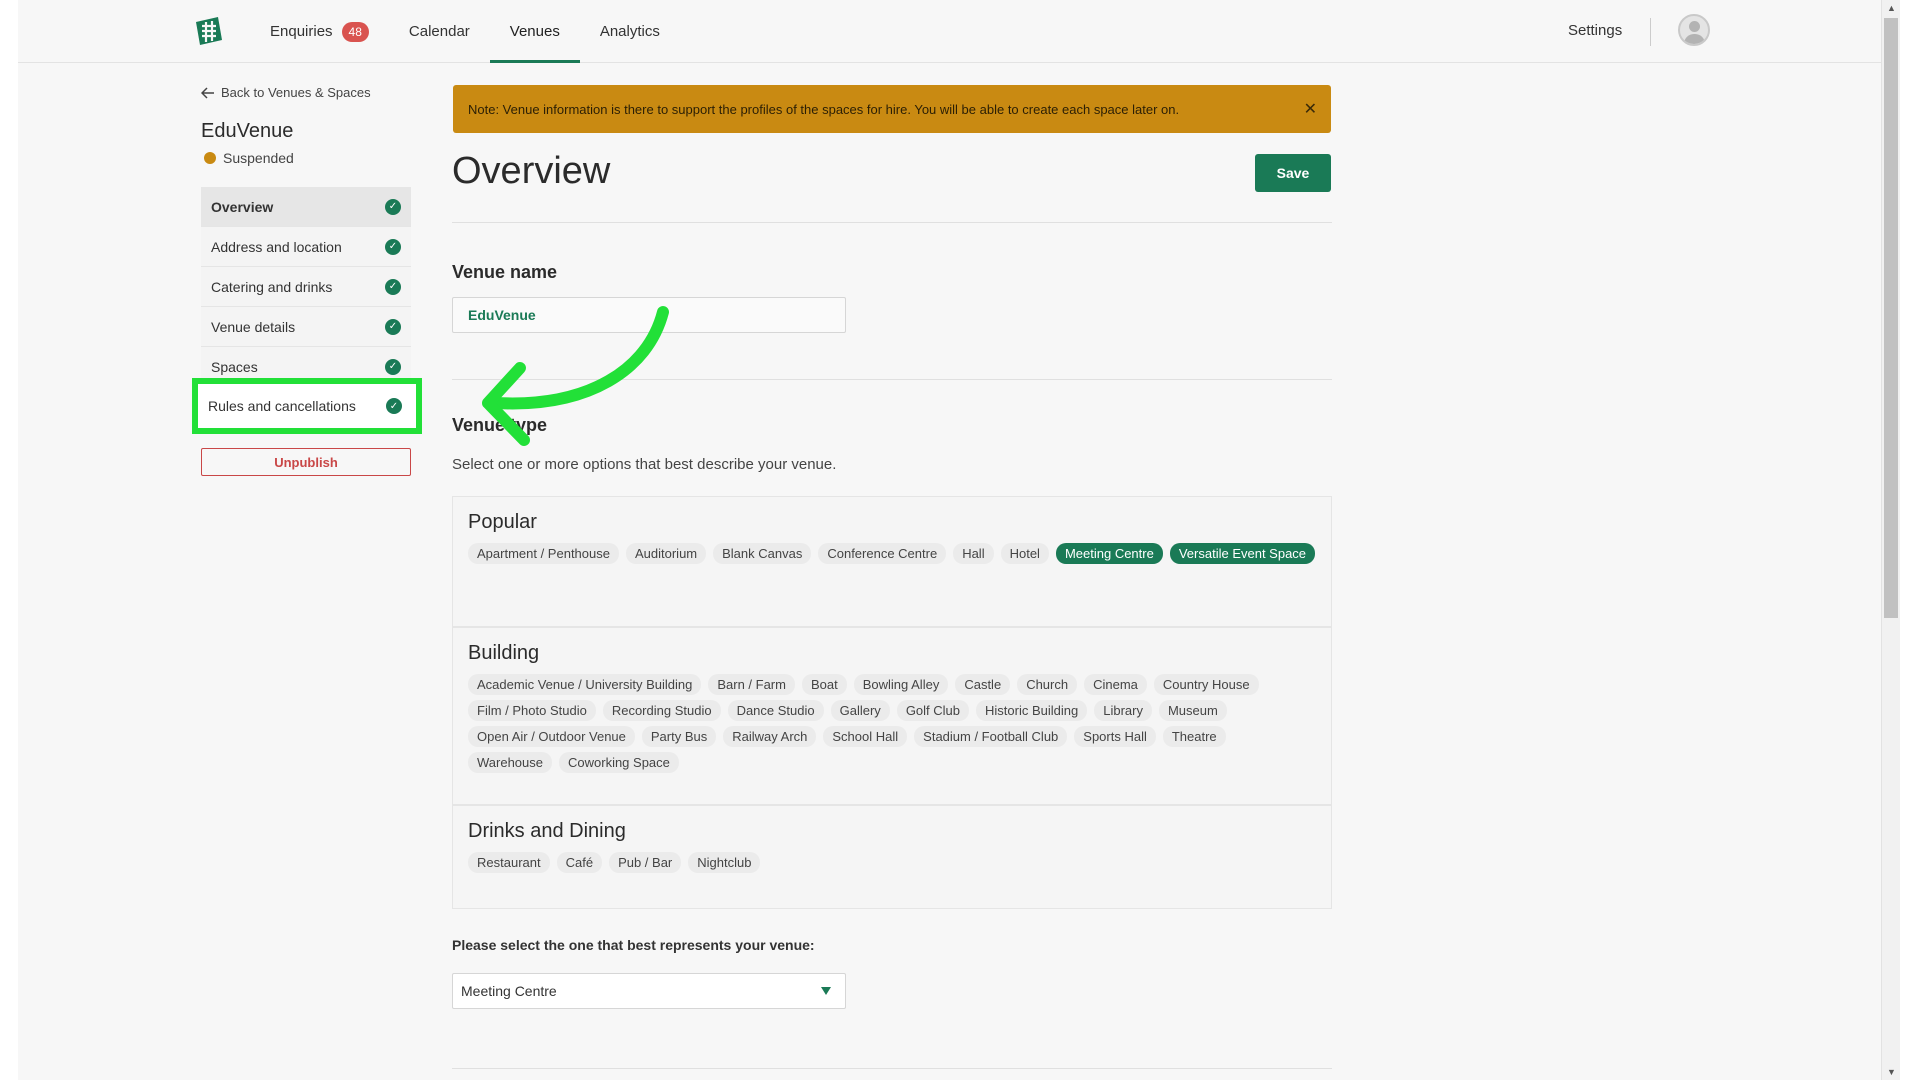 Image resolution: width=1920 pixels, height=1080 pixels. I want to click on venue-type-tag: Academic Venue / University Building, so click(585, 684).